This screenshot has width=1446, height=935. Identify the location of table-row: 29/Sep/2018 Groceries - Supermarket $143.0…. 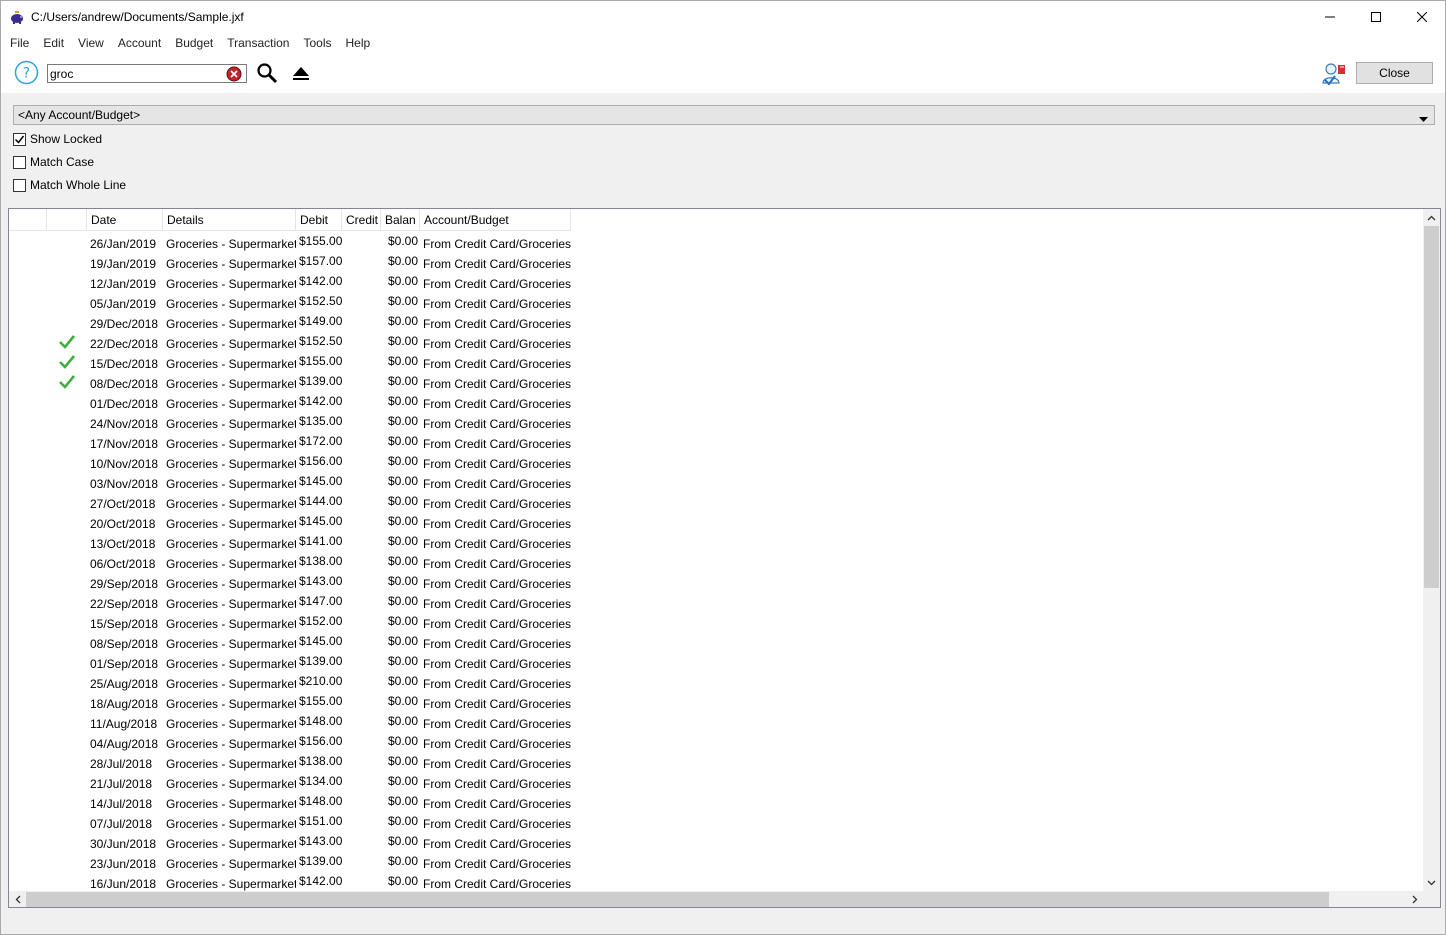
(716, 582).